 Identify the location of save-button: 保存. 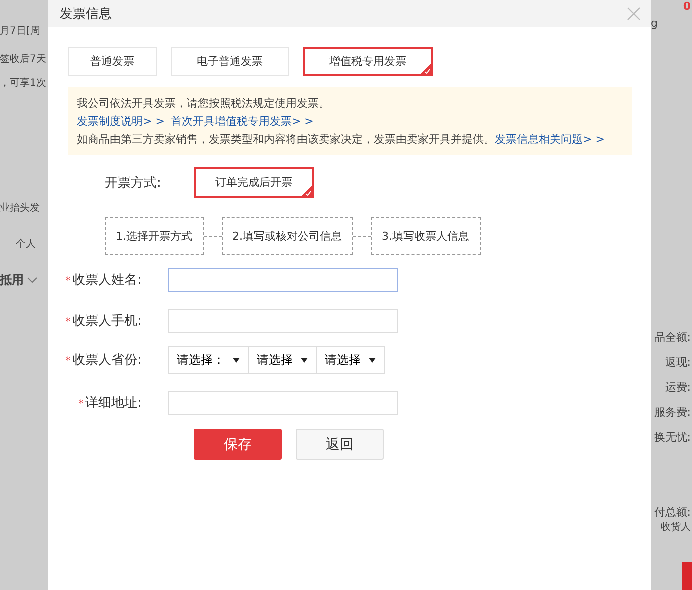
(238, 444).